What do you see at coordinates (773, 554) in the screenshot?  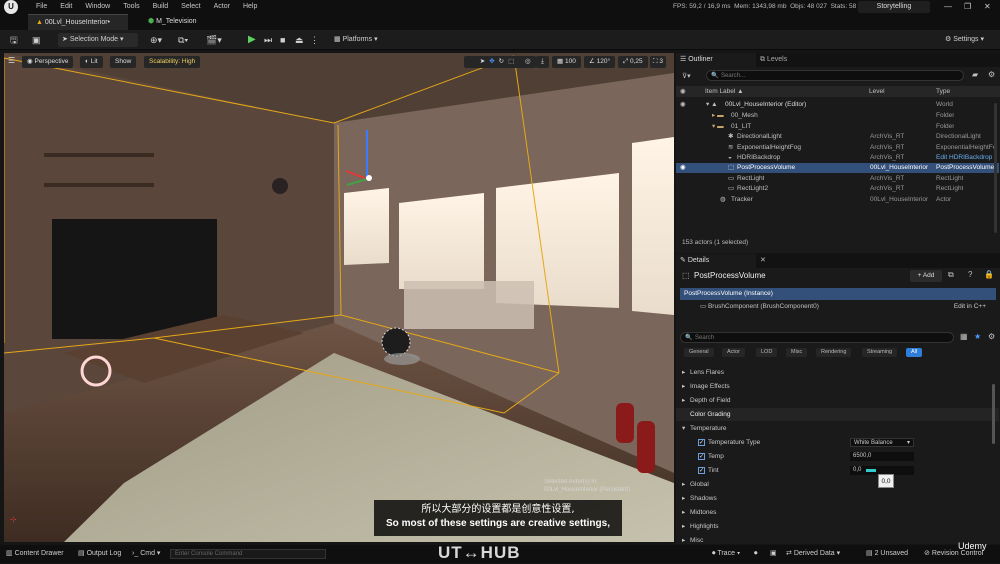 I see `snapshot-icon: ▣` at bounding box center [773, 554].